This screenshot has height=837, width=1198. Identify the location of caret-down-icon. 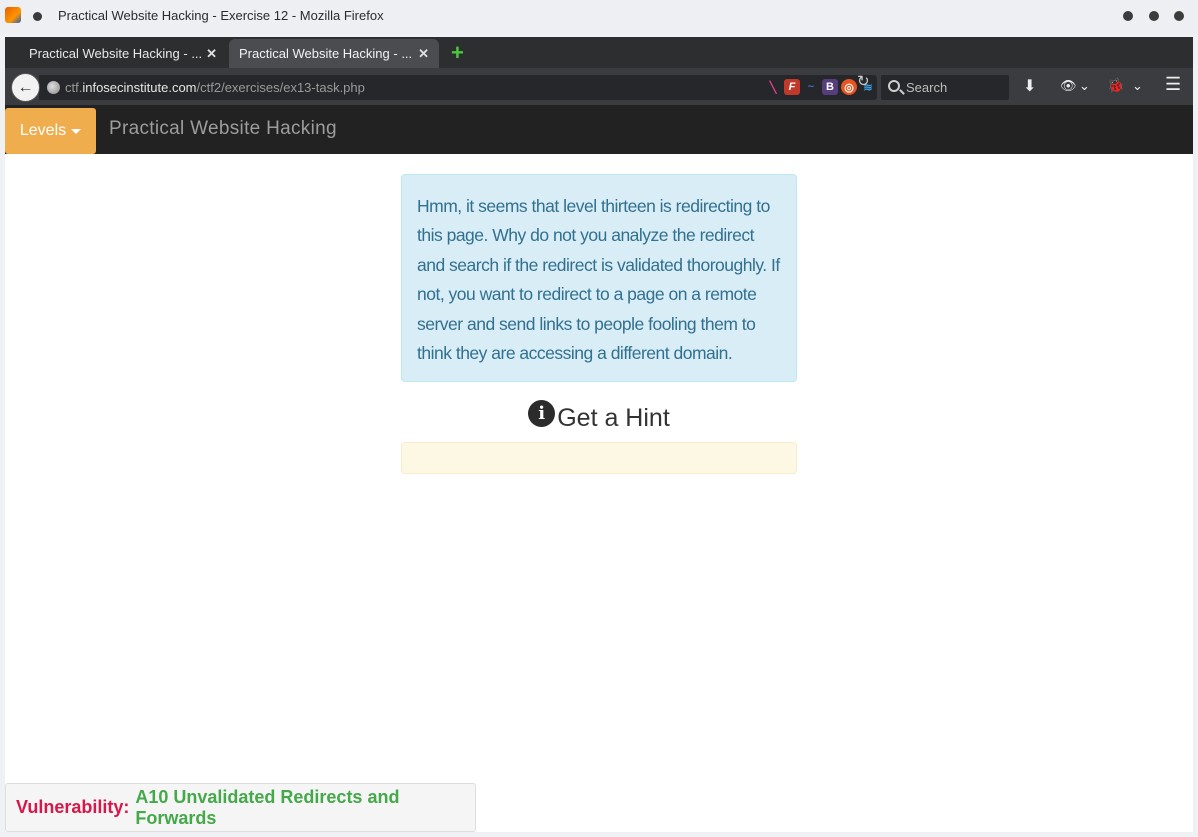
(76, 131).